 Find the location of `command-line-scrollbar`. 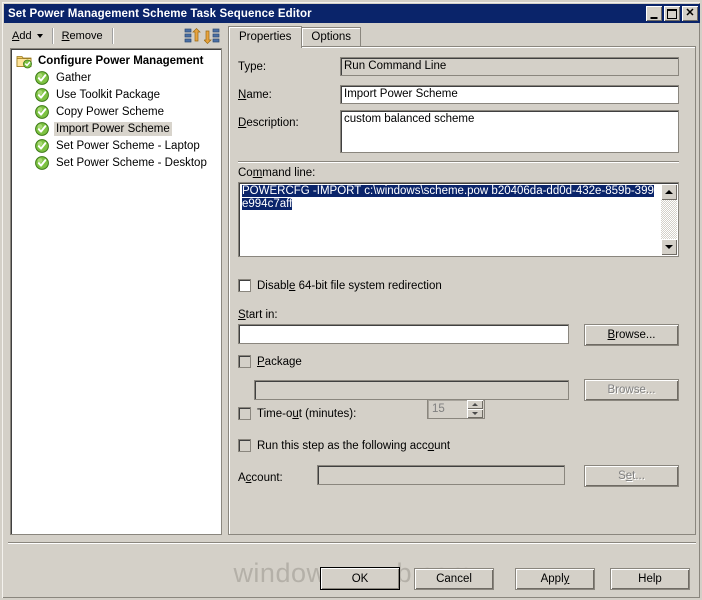

command-line-scrollbar is located at coordinates (669, 219).